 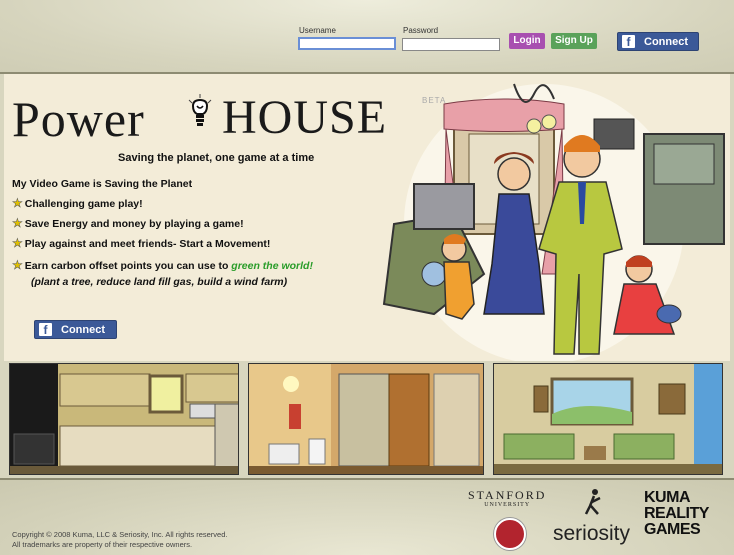 What do you see at coordinates (527, 41) in the screenshot?
I see `login-button: Login` at bounding box center [527, 41].